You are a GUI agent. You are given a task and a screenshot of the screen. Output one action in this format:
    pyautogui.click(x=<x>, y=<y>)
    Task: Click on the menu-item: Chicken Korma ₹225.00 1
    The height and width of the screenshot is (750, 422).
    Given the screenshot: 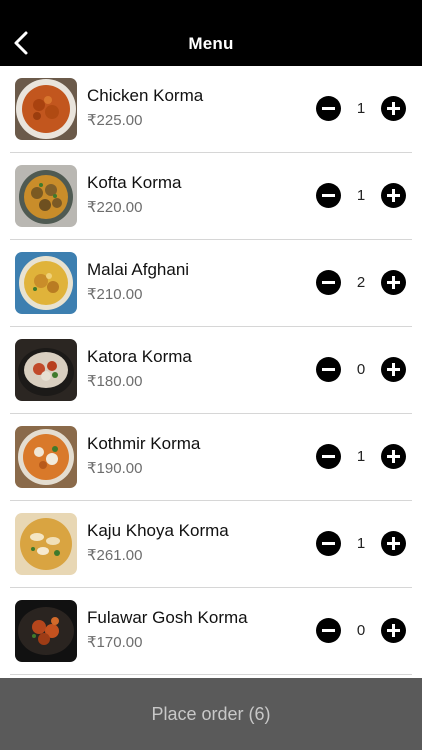 What is the action you would take?
    pyautogui.click(x=211, y=109)
    